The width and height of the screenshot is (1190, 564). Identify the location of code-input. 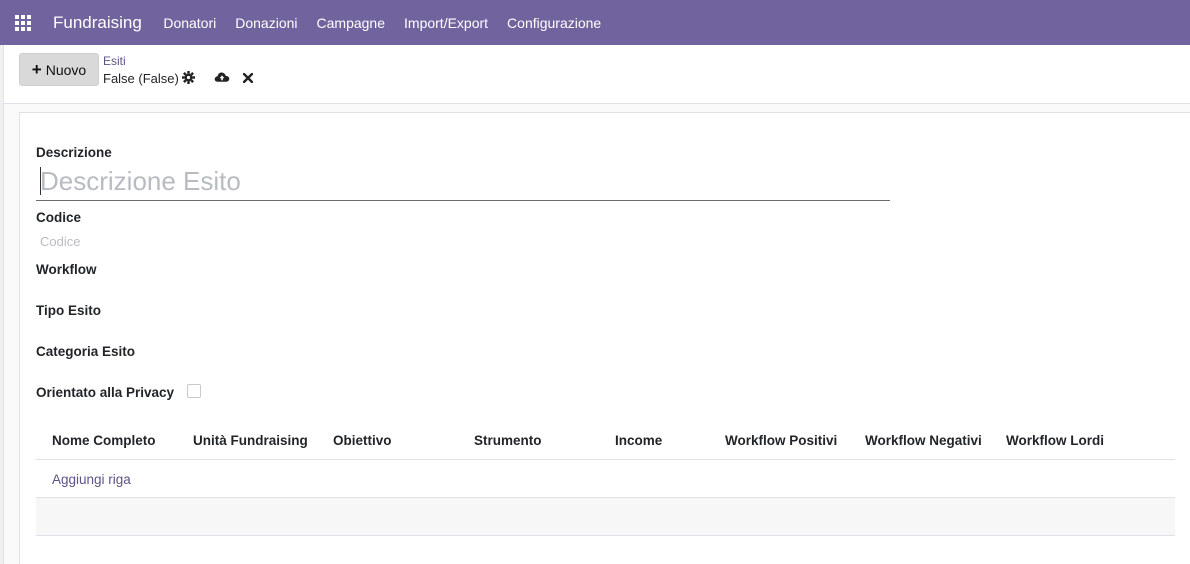
(186, 241).